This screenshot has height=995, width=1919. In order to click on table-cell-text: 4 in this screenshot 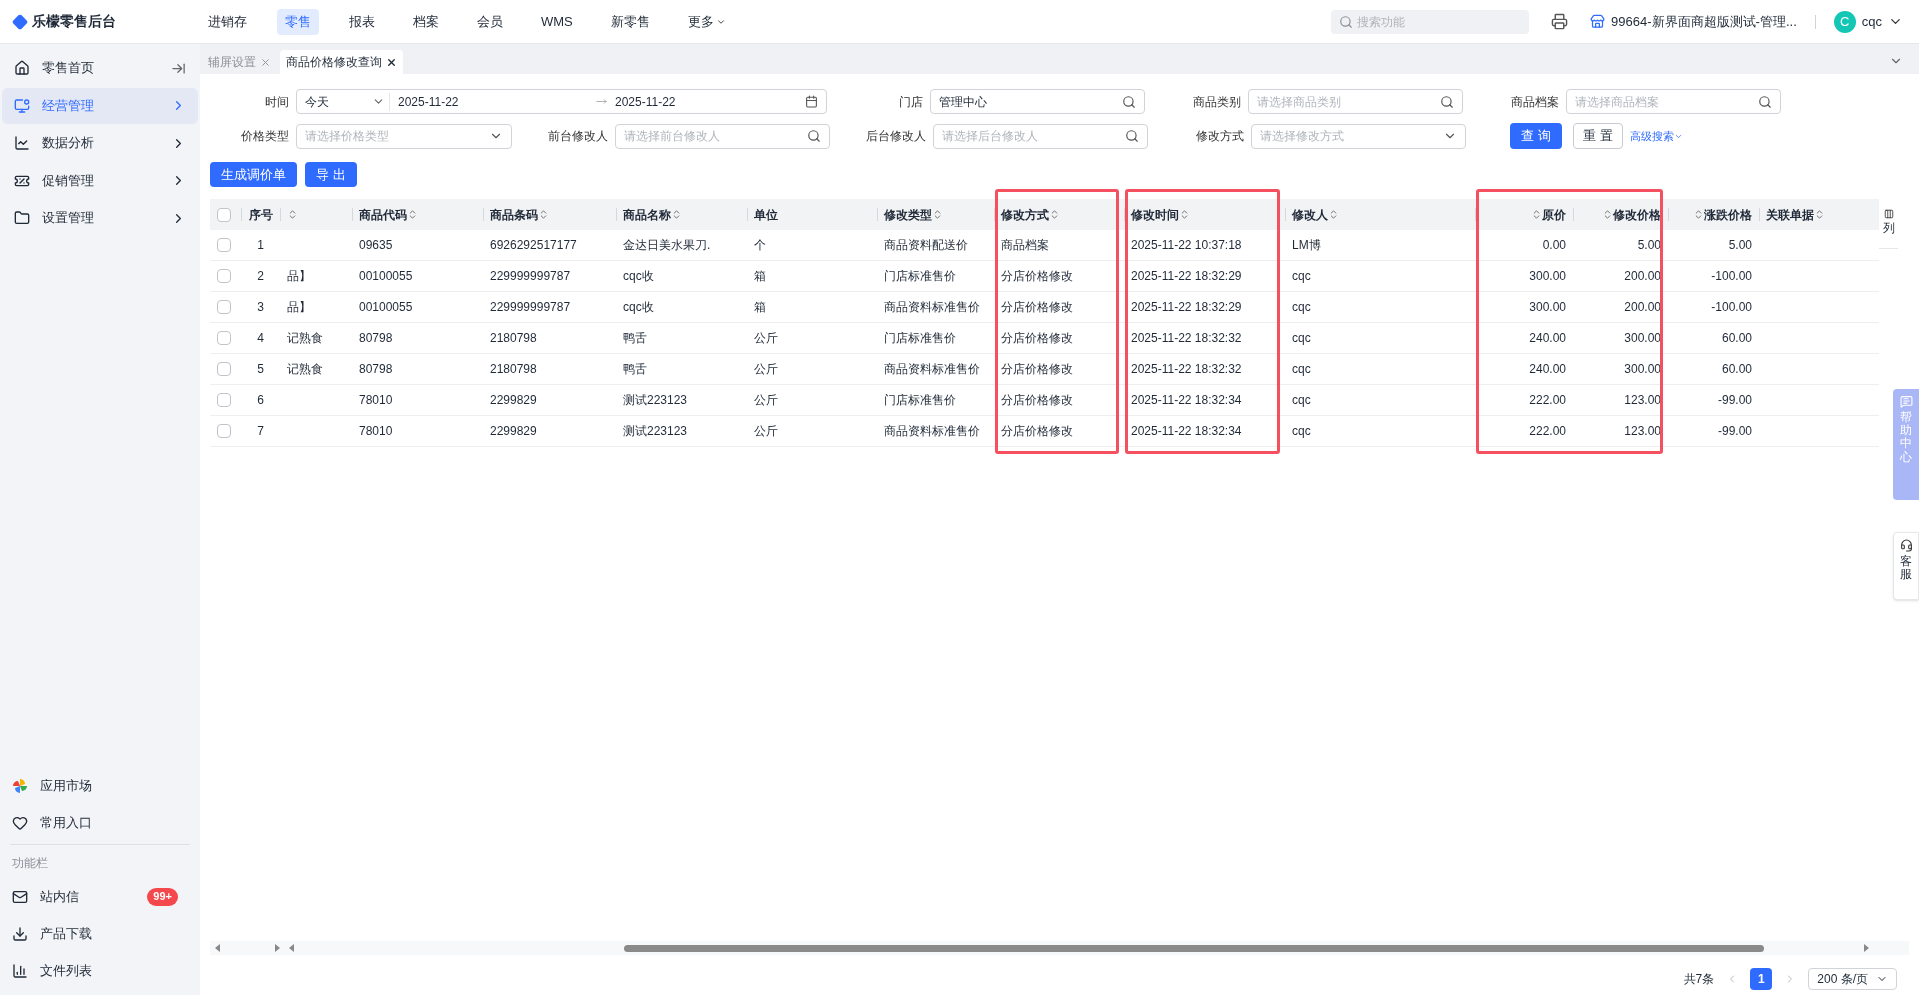, I will do `click(260, 338)`.